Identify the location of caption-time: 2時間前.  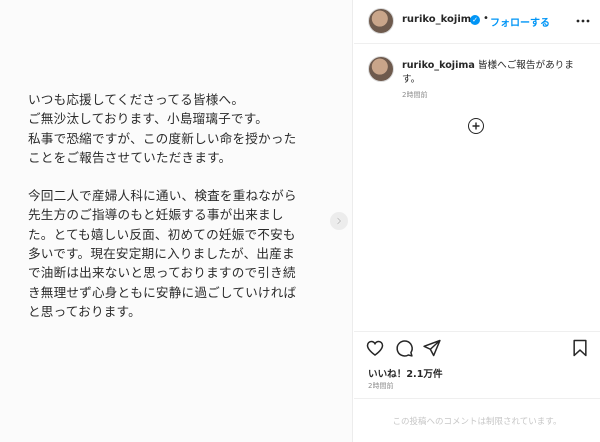
(415, 95).